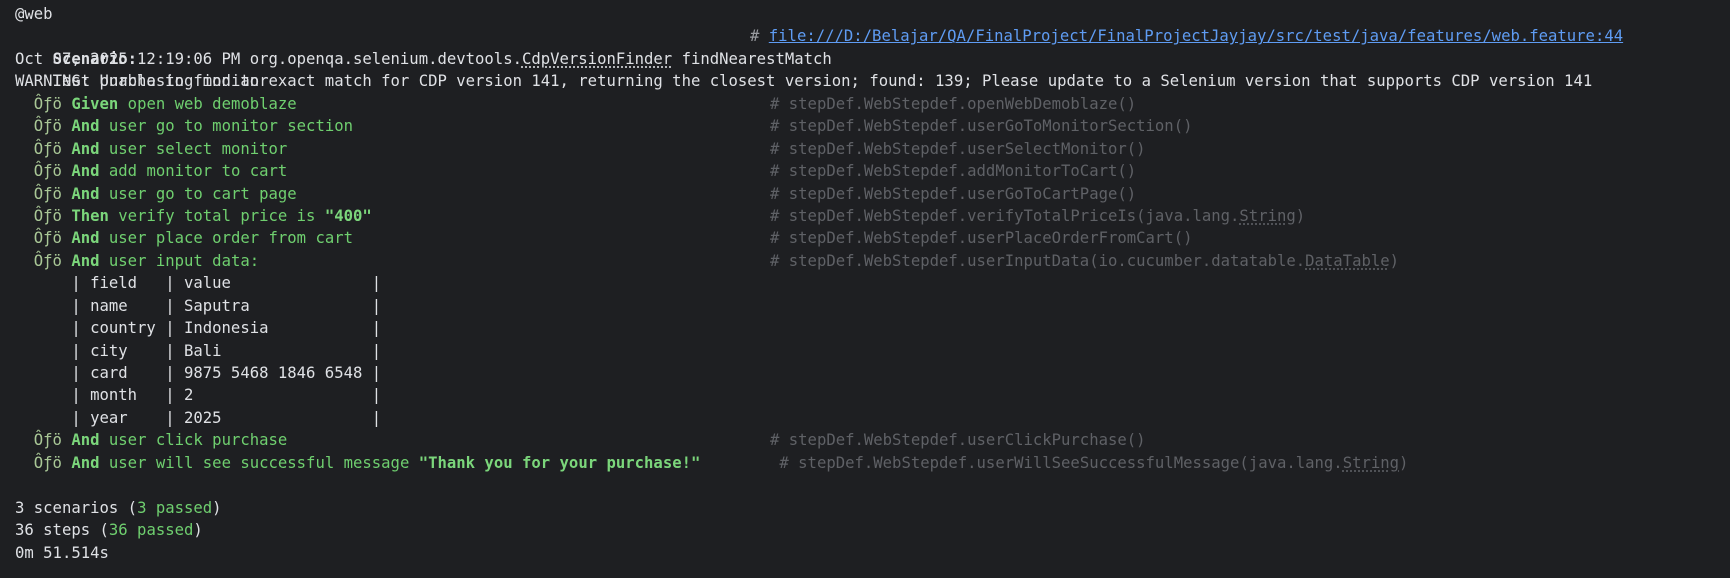  Describe the element at coordinates (1347, 261) in the screenshot. I see `type-link: DataTable` at that location.